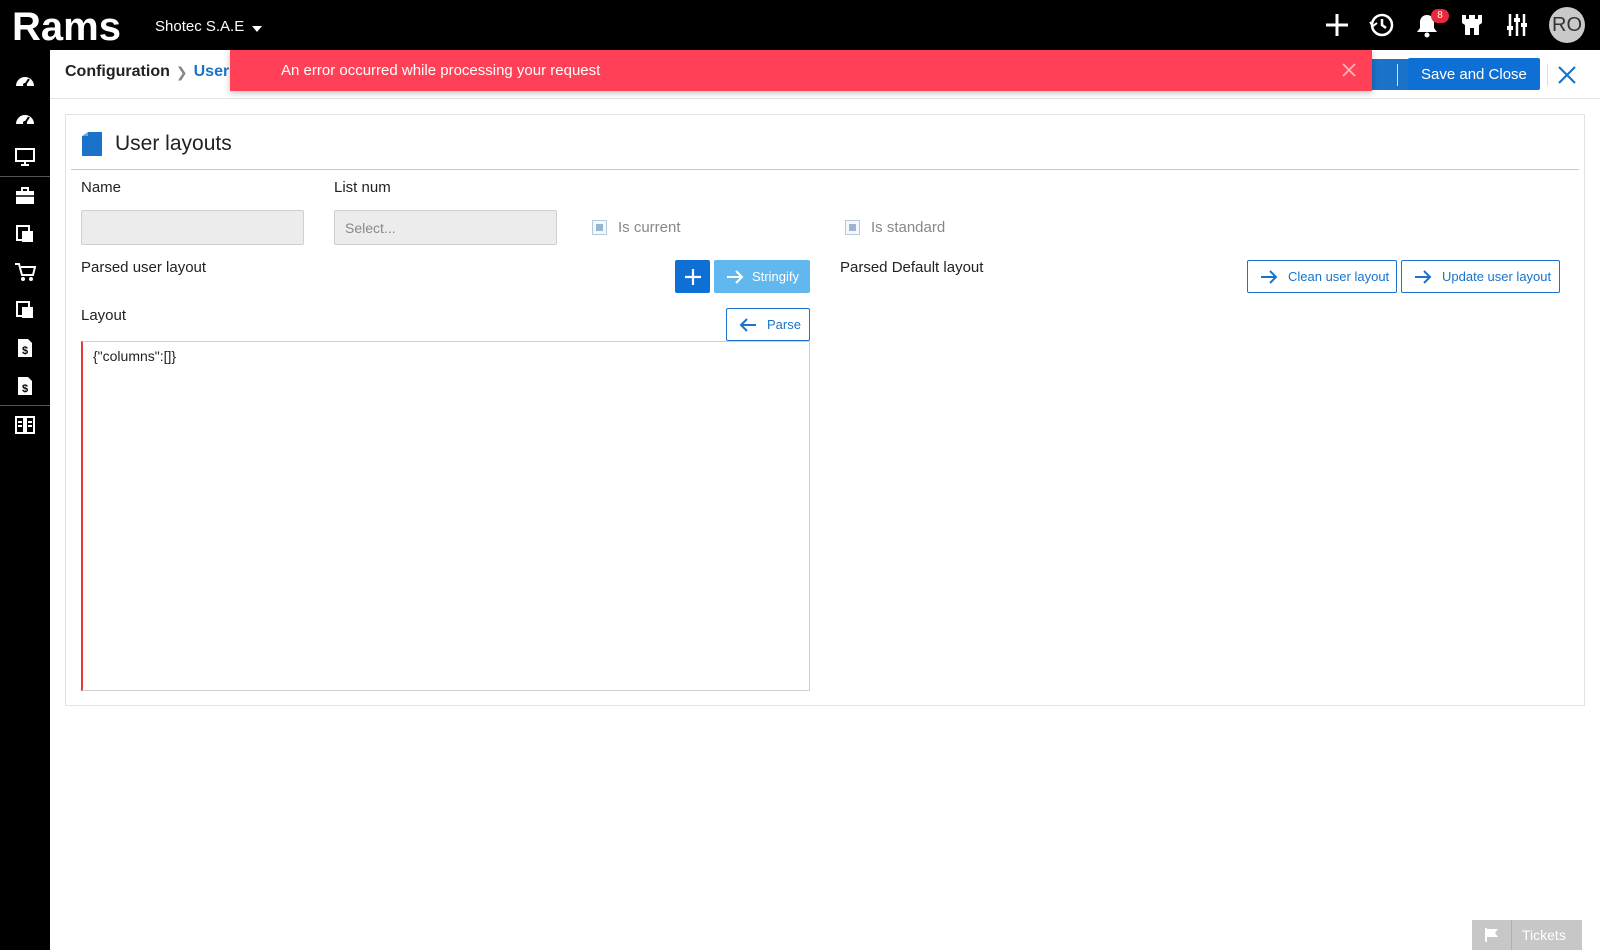 The height and width of the screenshot is (950, 1600). What do you see at coordinates (775, 276) in the screenshot?
I see `stringify-label: Stringify` at bounding box center [775, 276].